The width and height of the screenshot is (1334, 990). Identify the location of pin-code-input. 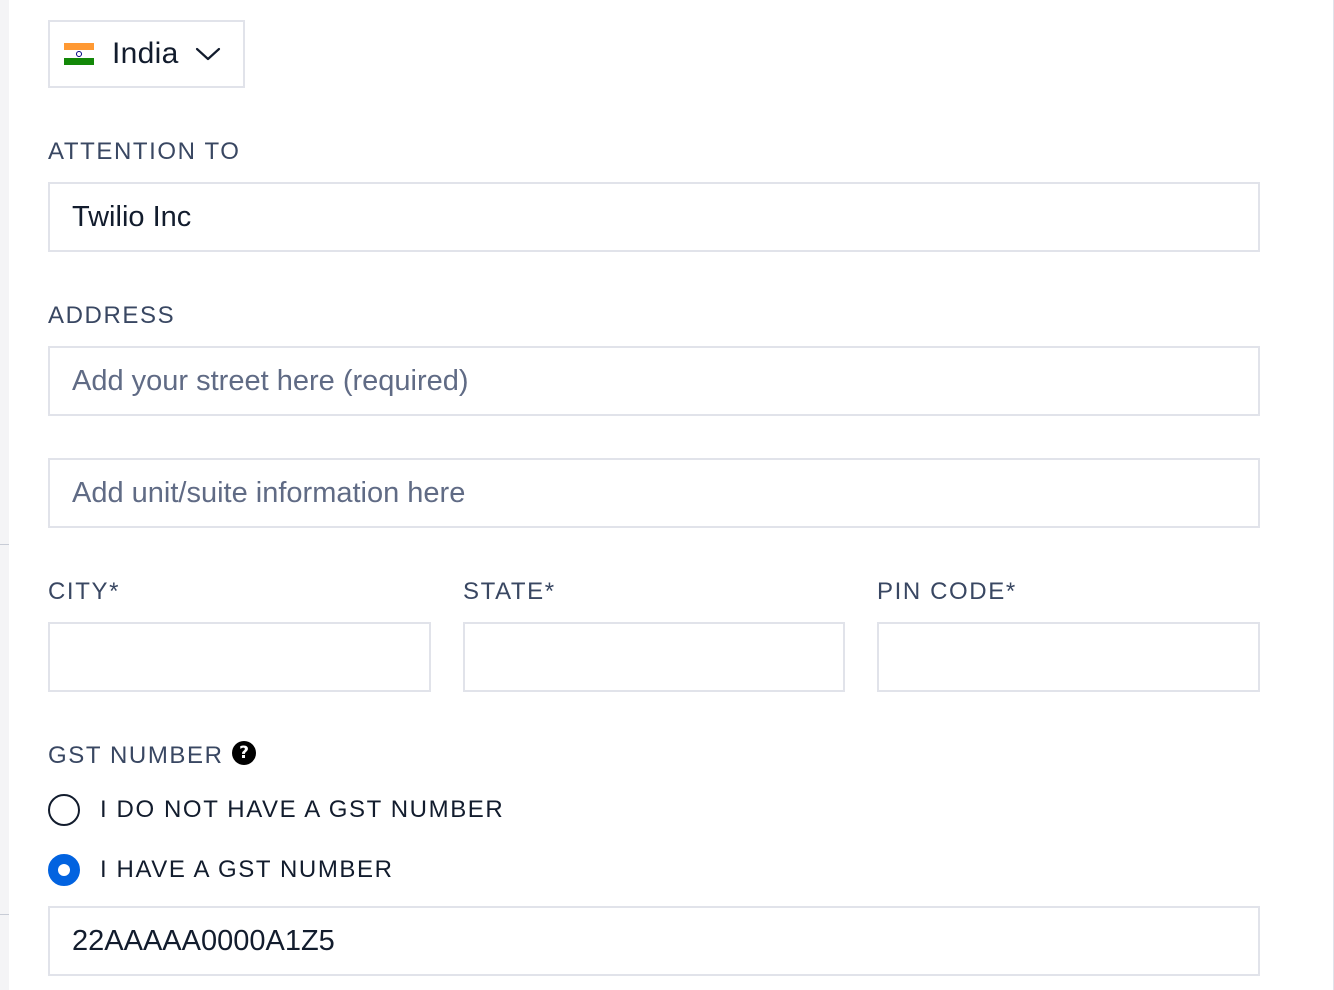
(1068, 657).